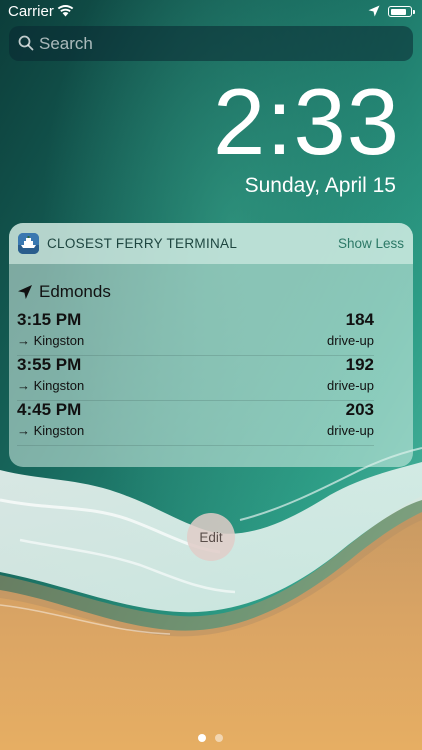 Image resolution: width=422 pixels, height=750 pixels. What do you see at coordinates (359, 319) in the screenshot?
I see `trip-spaces-count: 184` at bounding box center [359, 319].